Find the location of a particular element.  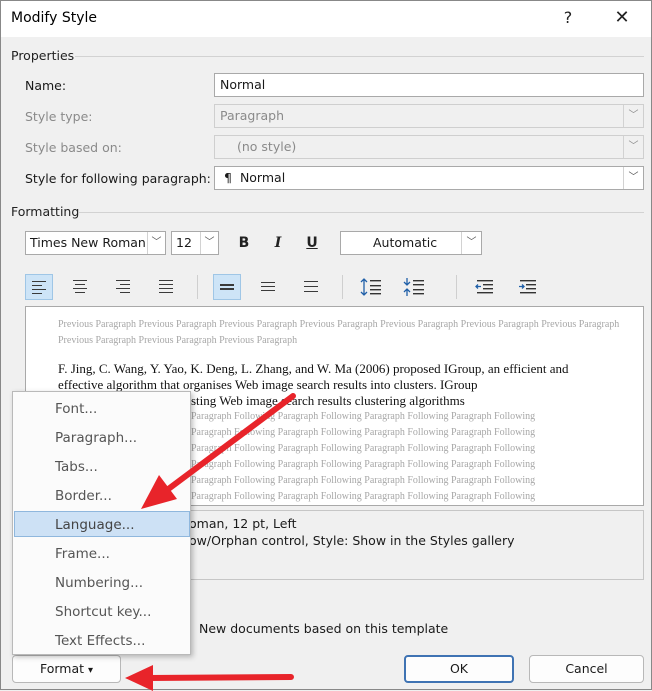

one-half-spacing-button is located at coordinates (269, 287).